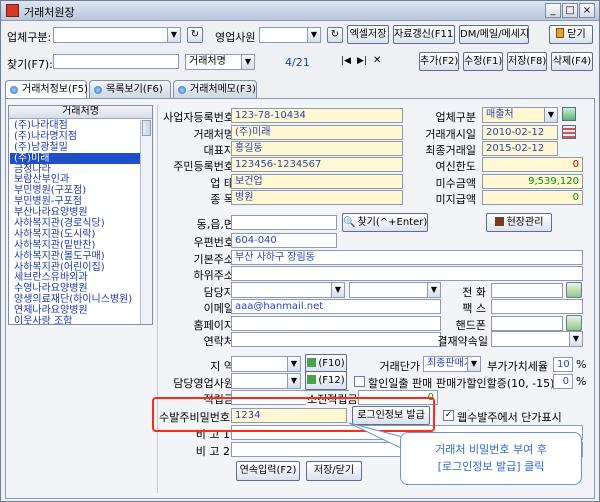 This screenshot has width=600, height=502. I want to click on find-field-select: 거래처명 ▼, so click(220, 62).